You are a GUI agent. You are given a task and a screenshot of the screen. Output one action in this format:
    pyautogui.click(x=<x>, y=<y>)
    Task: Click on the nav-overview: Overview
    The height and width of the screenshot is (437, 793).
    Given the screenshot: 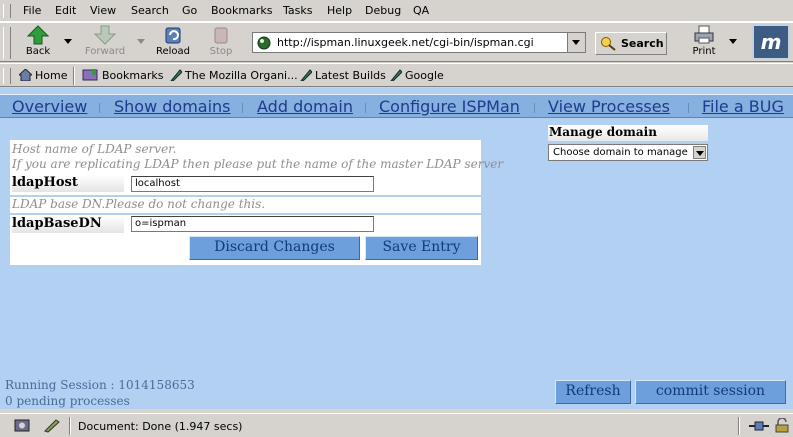 What is the action you would take?
    pyautogui.click(x=49, y=106)
    